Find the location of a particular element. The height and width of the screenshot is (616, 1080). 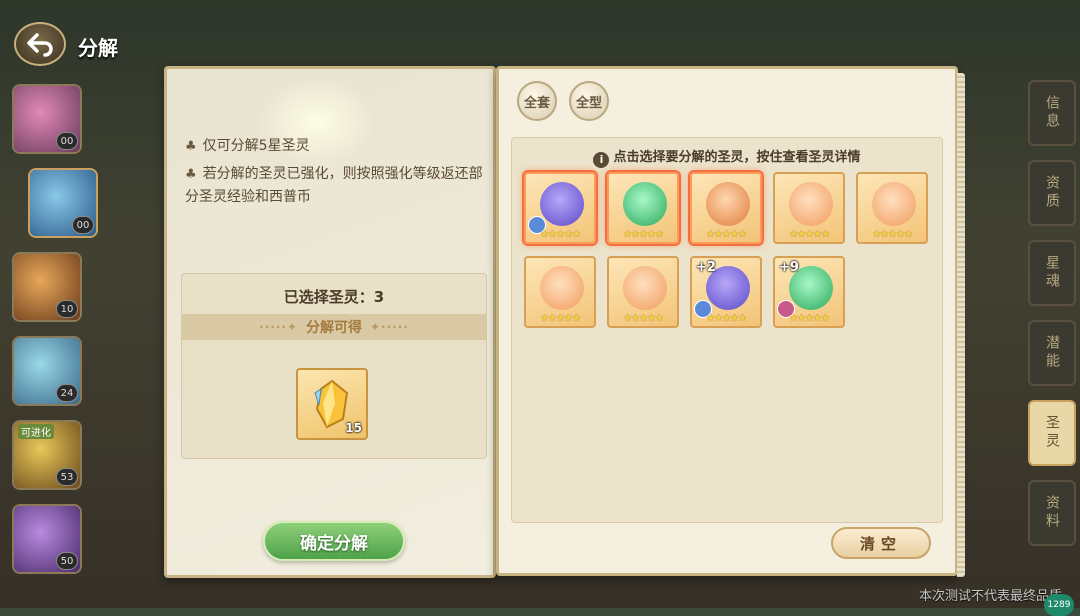

evolve-tag: 可进化 is located at coordinates (36, 431).